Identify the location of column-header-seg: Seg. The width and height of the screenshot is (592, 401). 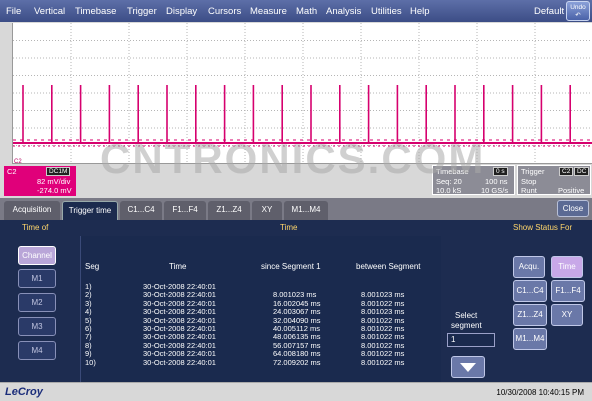
(92, 266).